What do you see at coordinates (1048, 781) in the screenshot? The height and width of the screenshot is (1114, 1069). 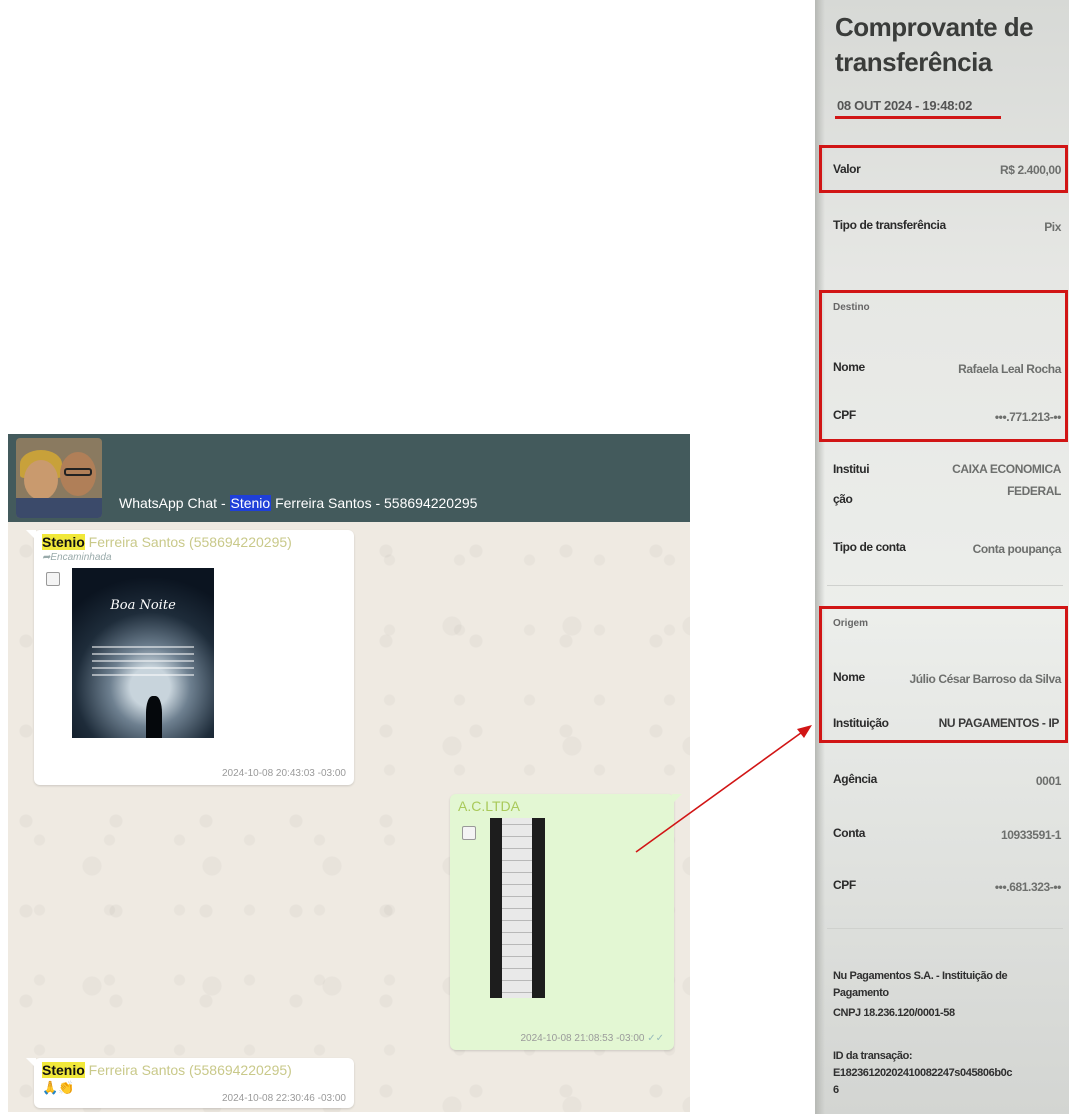 I see `agencia-value: 0001` at bounding box center [1048, 781].